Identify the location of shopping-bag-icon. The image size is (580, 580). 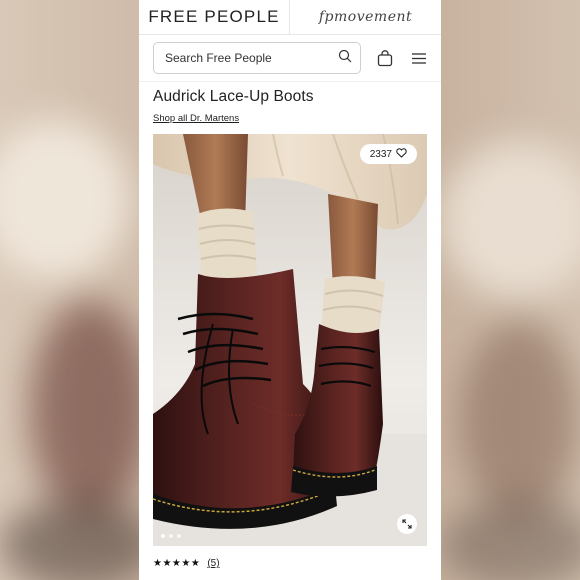
(385, 58).